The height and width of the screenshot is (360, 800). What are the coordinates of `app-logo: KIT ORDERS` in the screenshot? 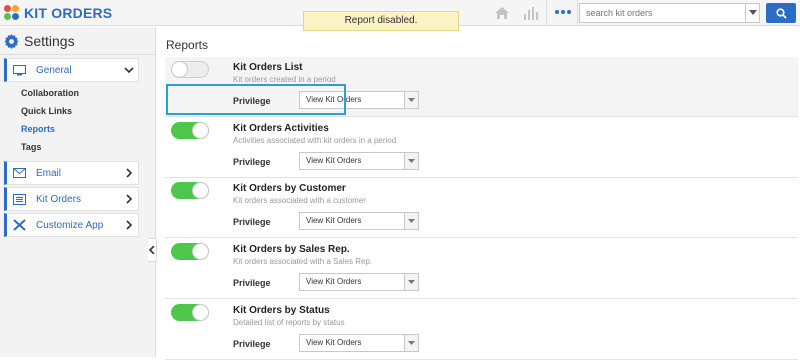 It's located at (58, 13).